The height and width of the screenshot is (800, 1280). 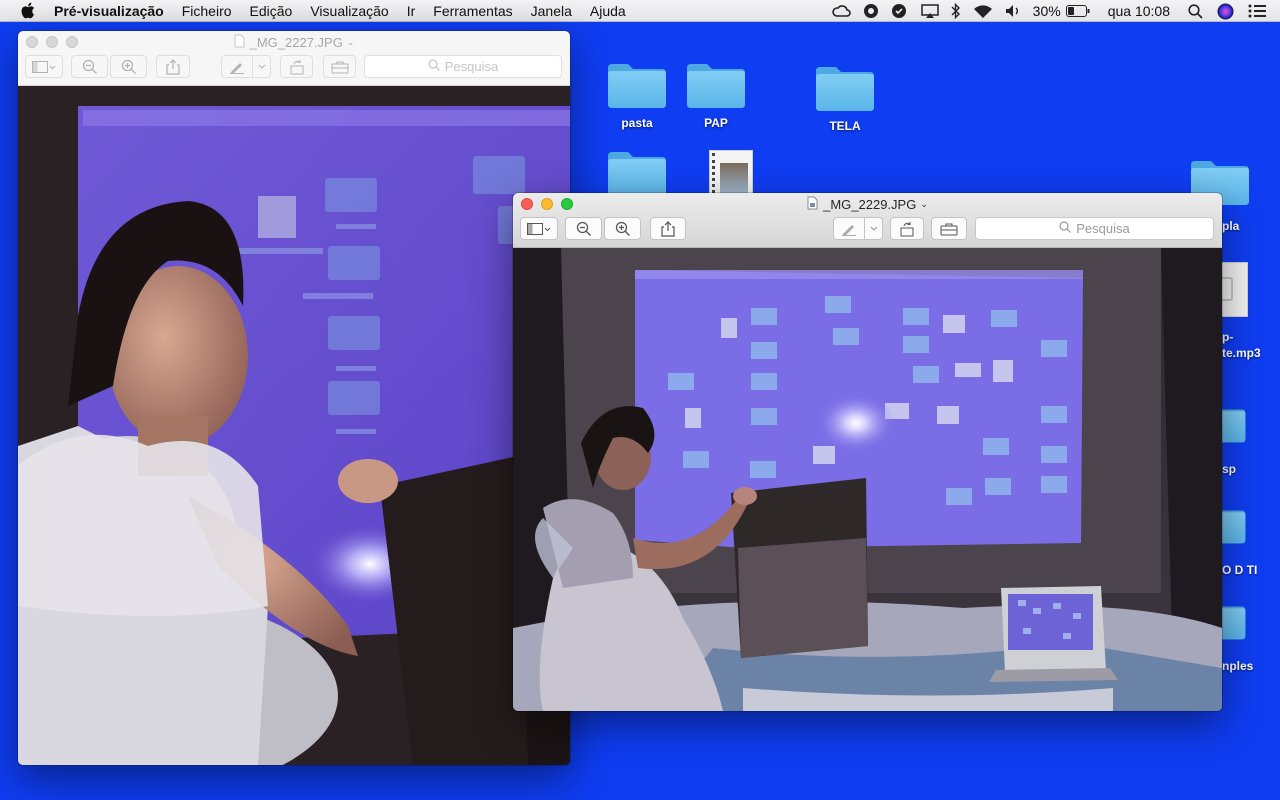 I want to click on menu-edicao: Edição, so click(x=271, y=11).